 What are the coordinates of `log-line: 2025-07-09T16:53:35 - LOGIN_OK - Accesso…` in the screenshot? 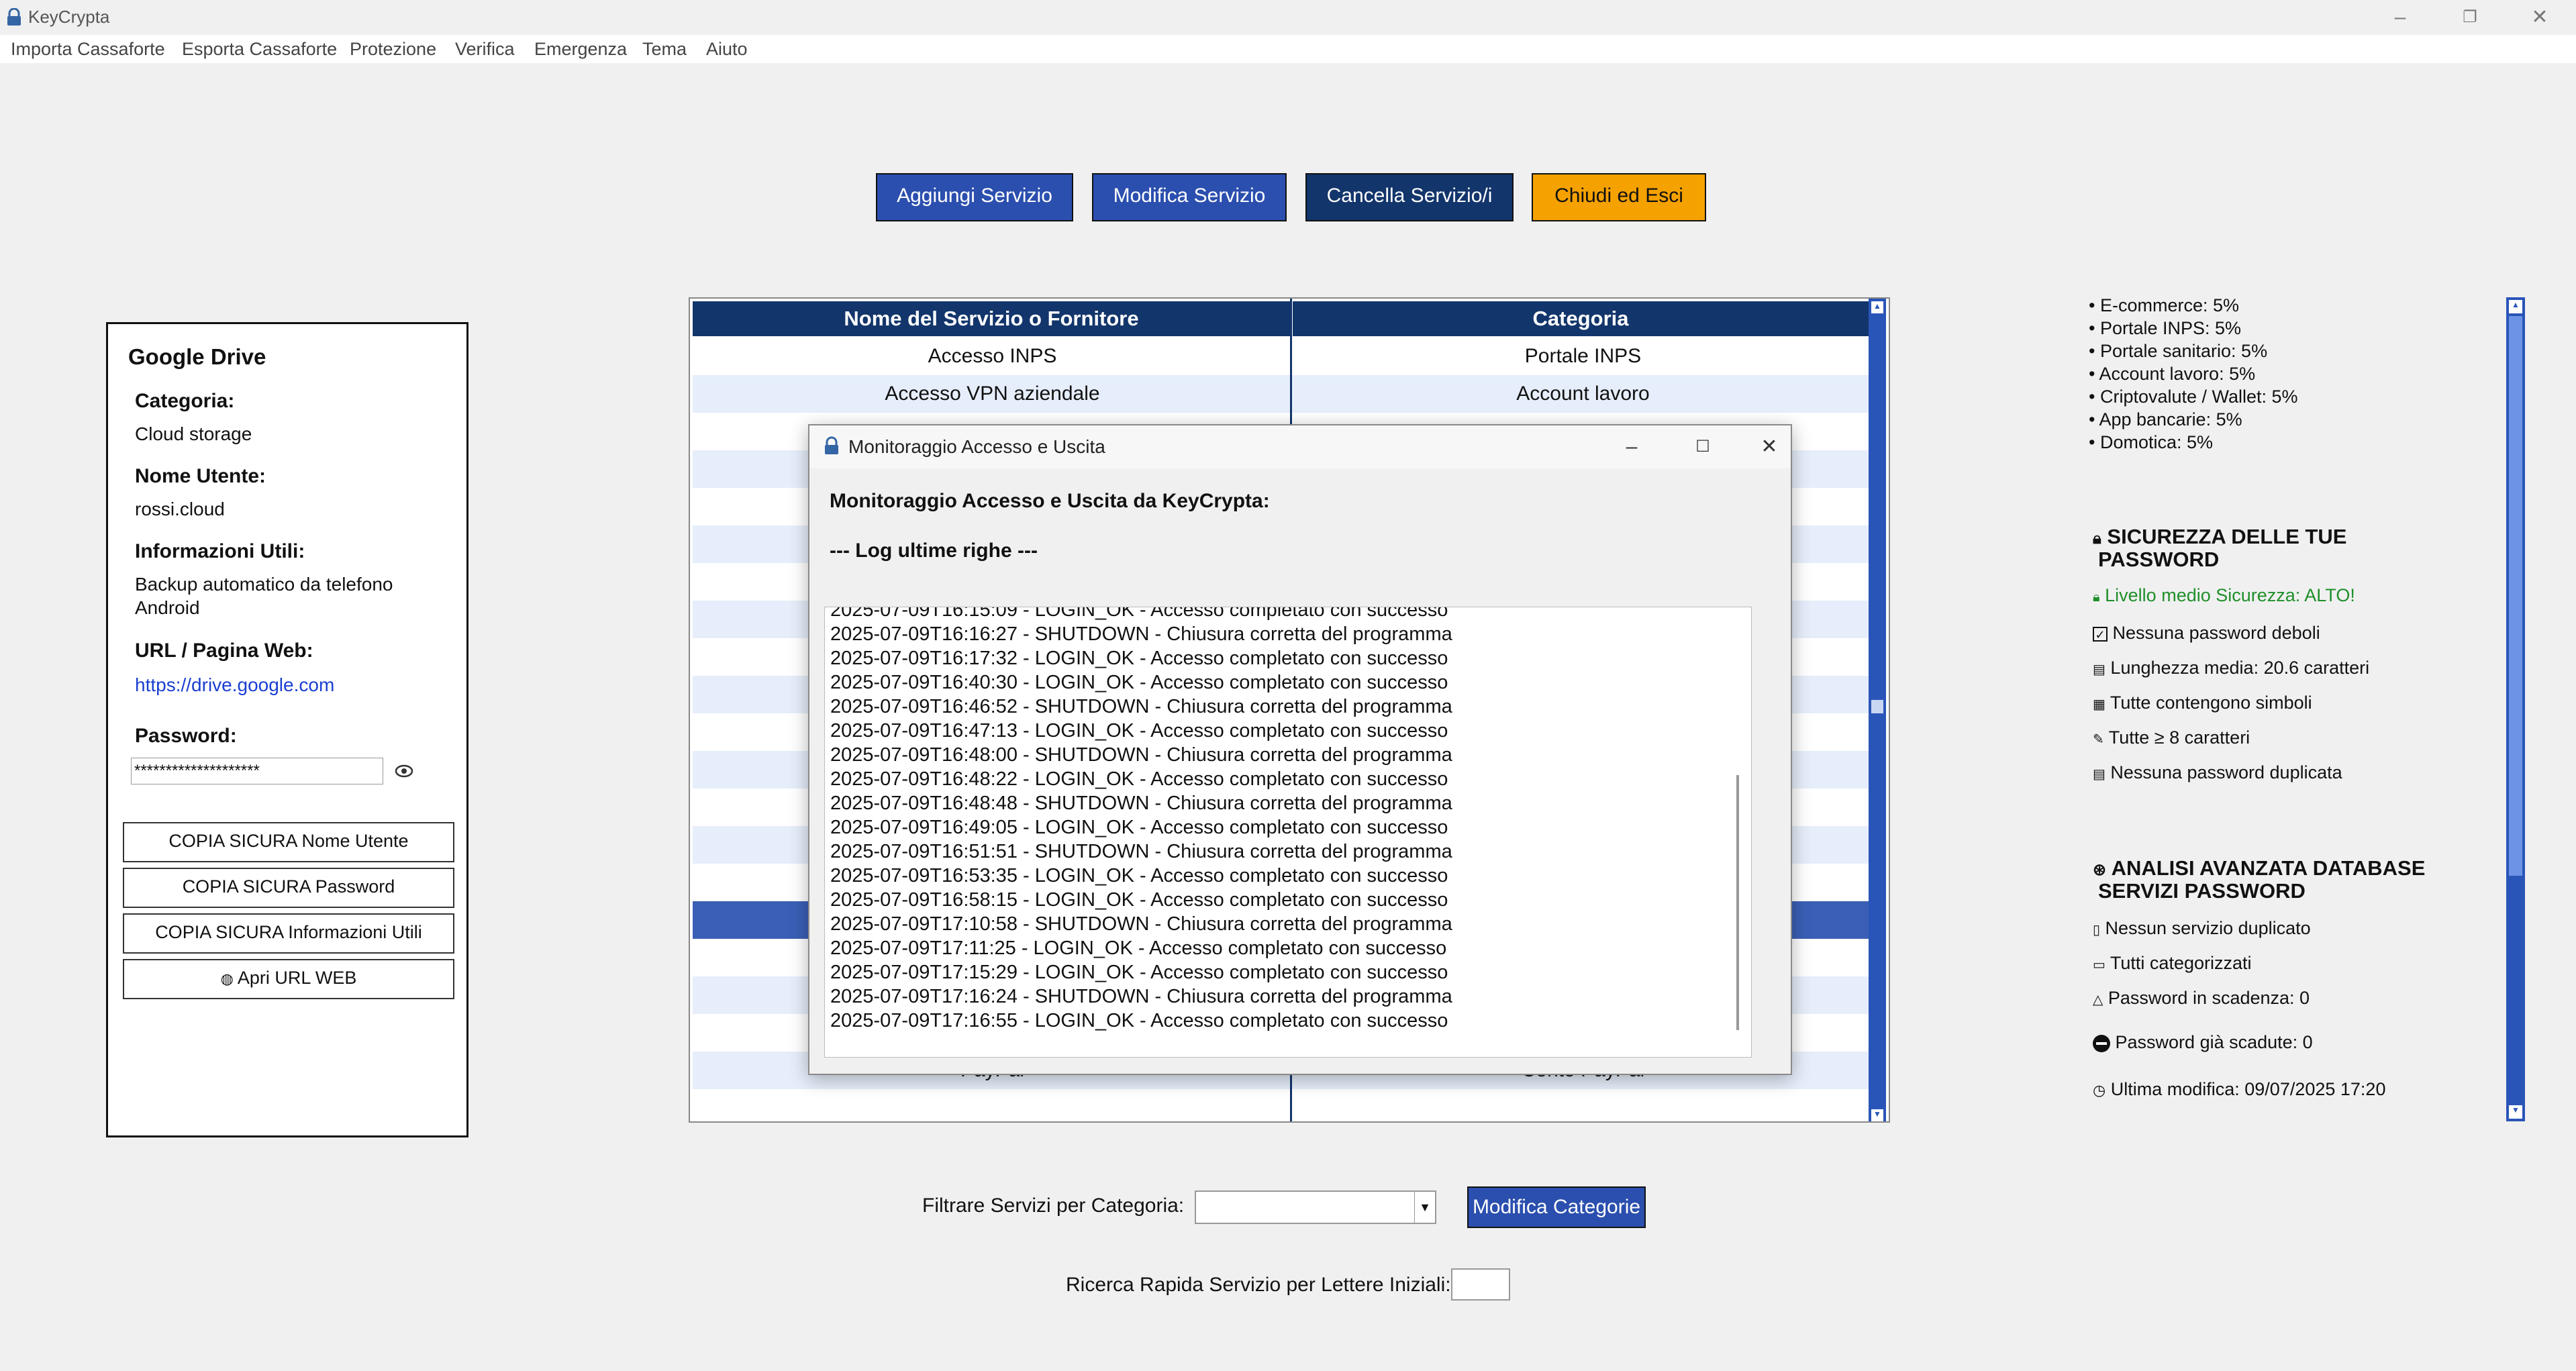 It's located at (1139, 875).